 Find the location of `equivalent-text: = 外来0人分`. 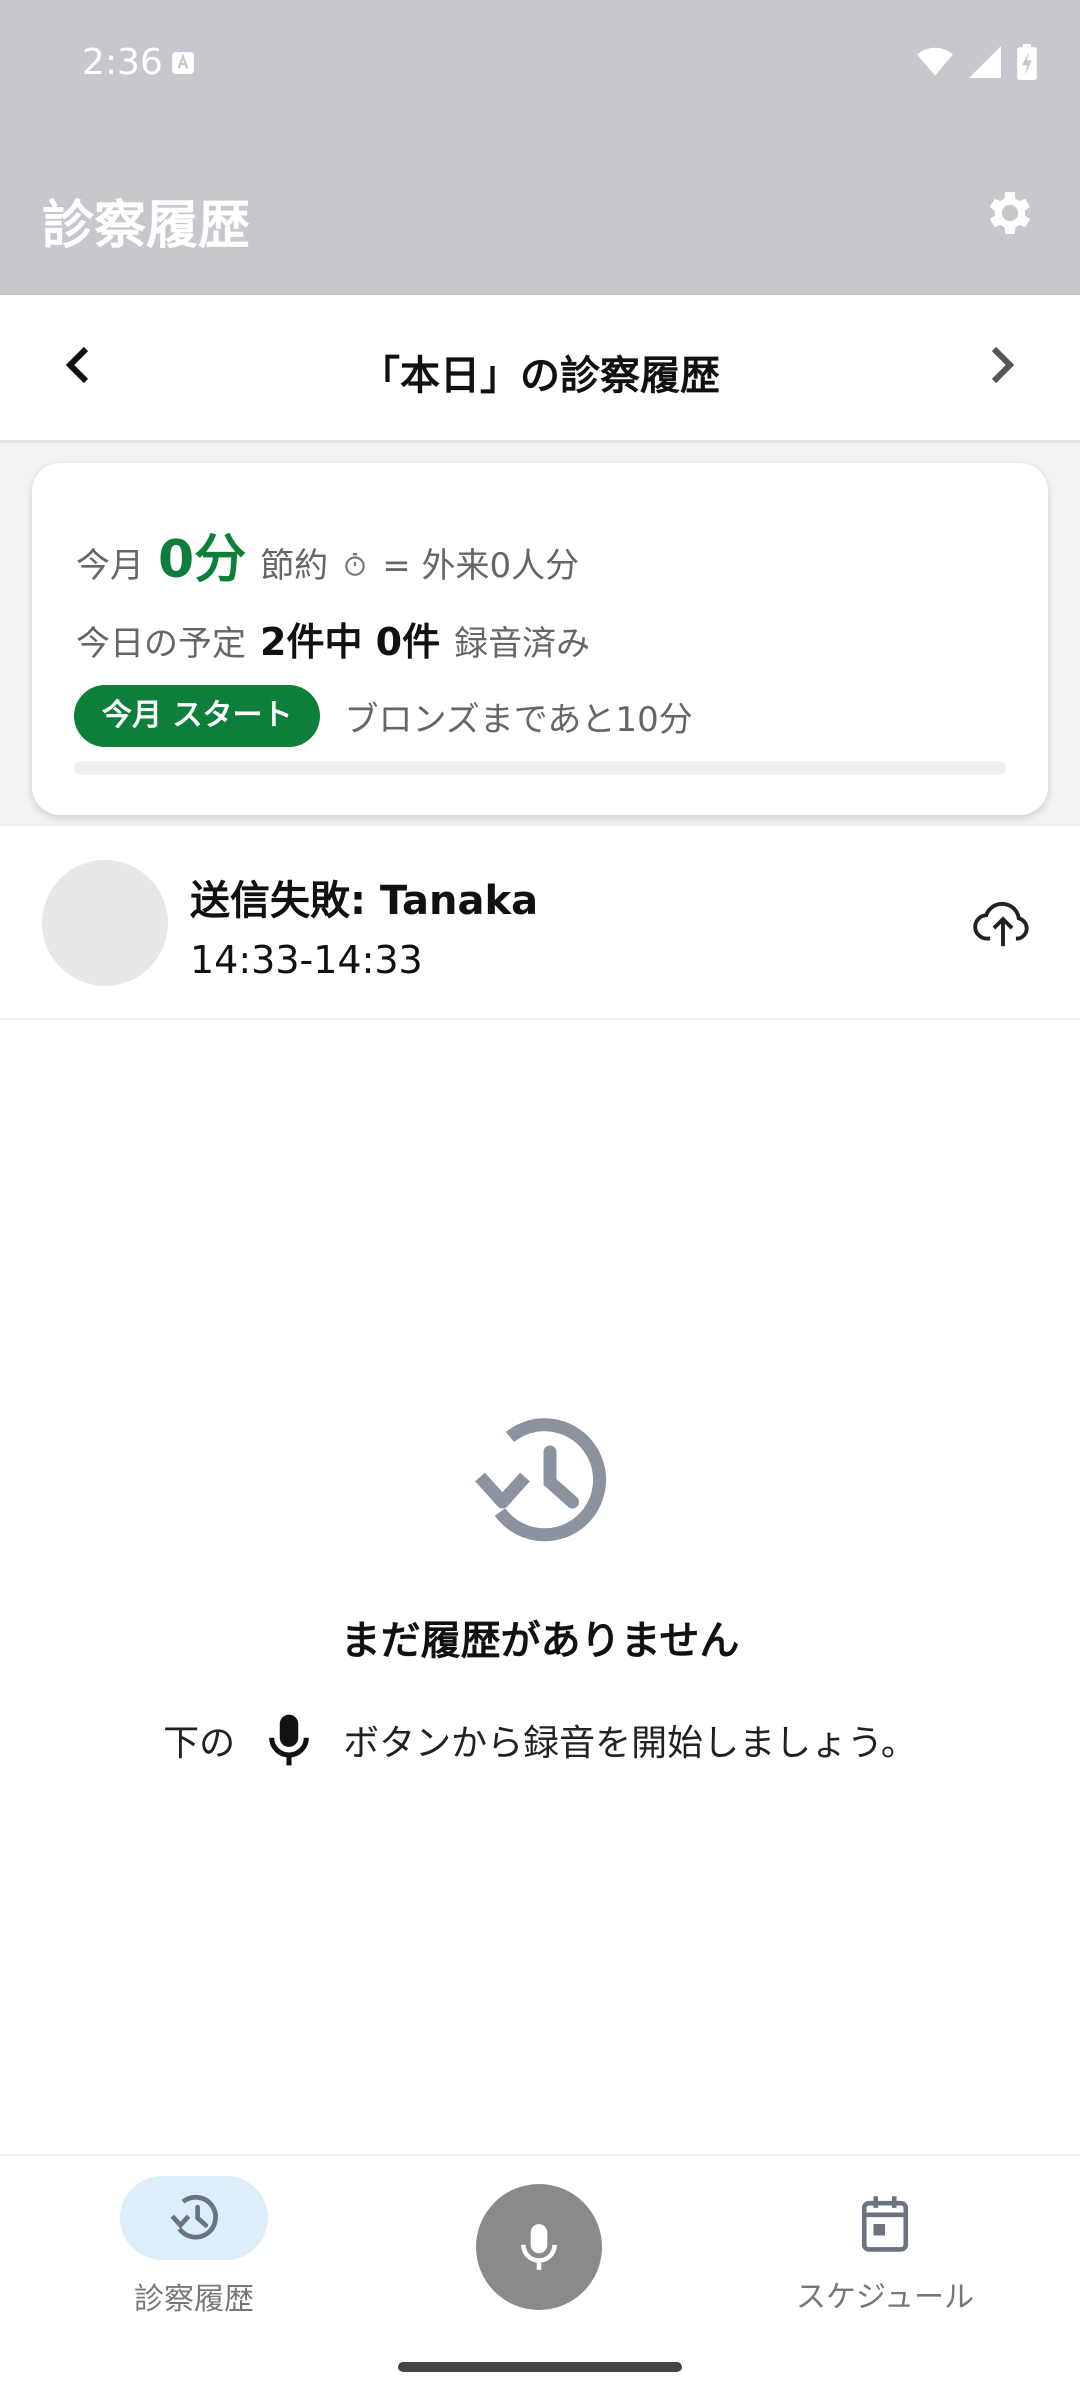

equivalent-text: = 外来0人分 is located at coordinates (481, 566).